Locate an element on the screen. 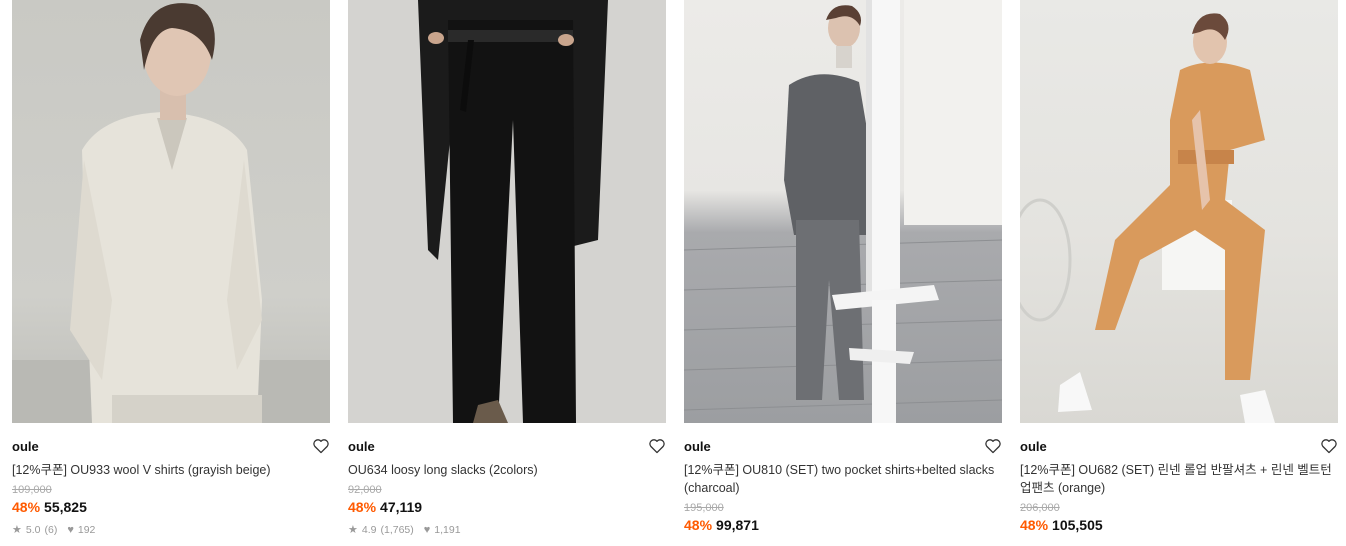 This screenshot has width=1346, height=546. price-row: 48% 99,871 is located at coordinates (843, 525).